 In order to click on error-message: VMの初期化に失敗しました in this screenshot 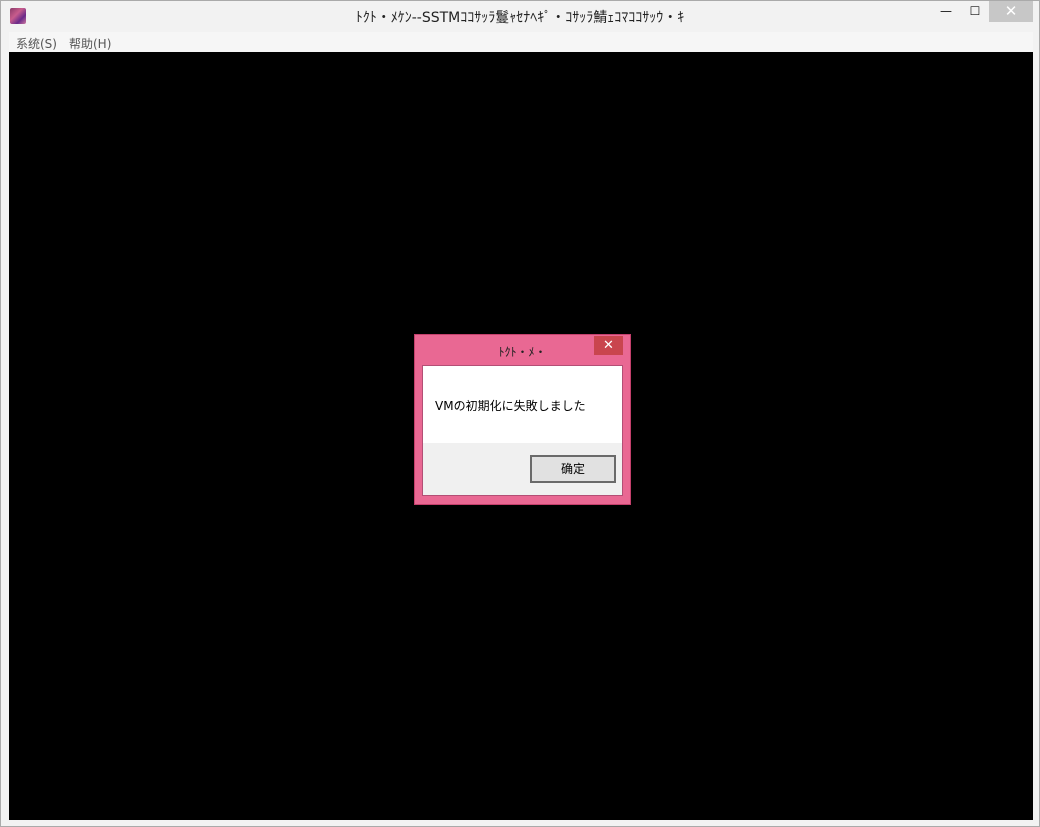, I will do `click(510, 406)`.